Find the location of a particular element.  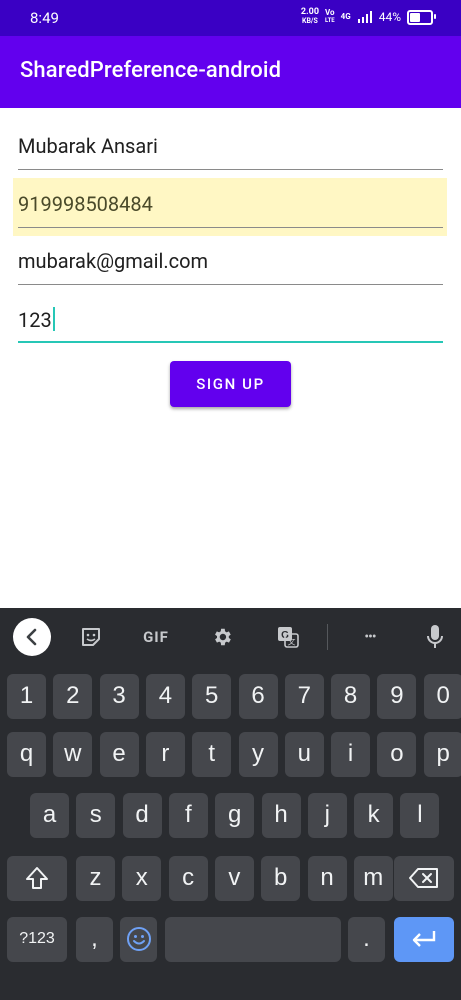

key-0: 0 is located at coordinates (442, 696).